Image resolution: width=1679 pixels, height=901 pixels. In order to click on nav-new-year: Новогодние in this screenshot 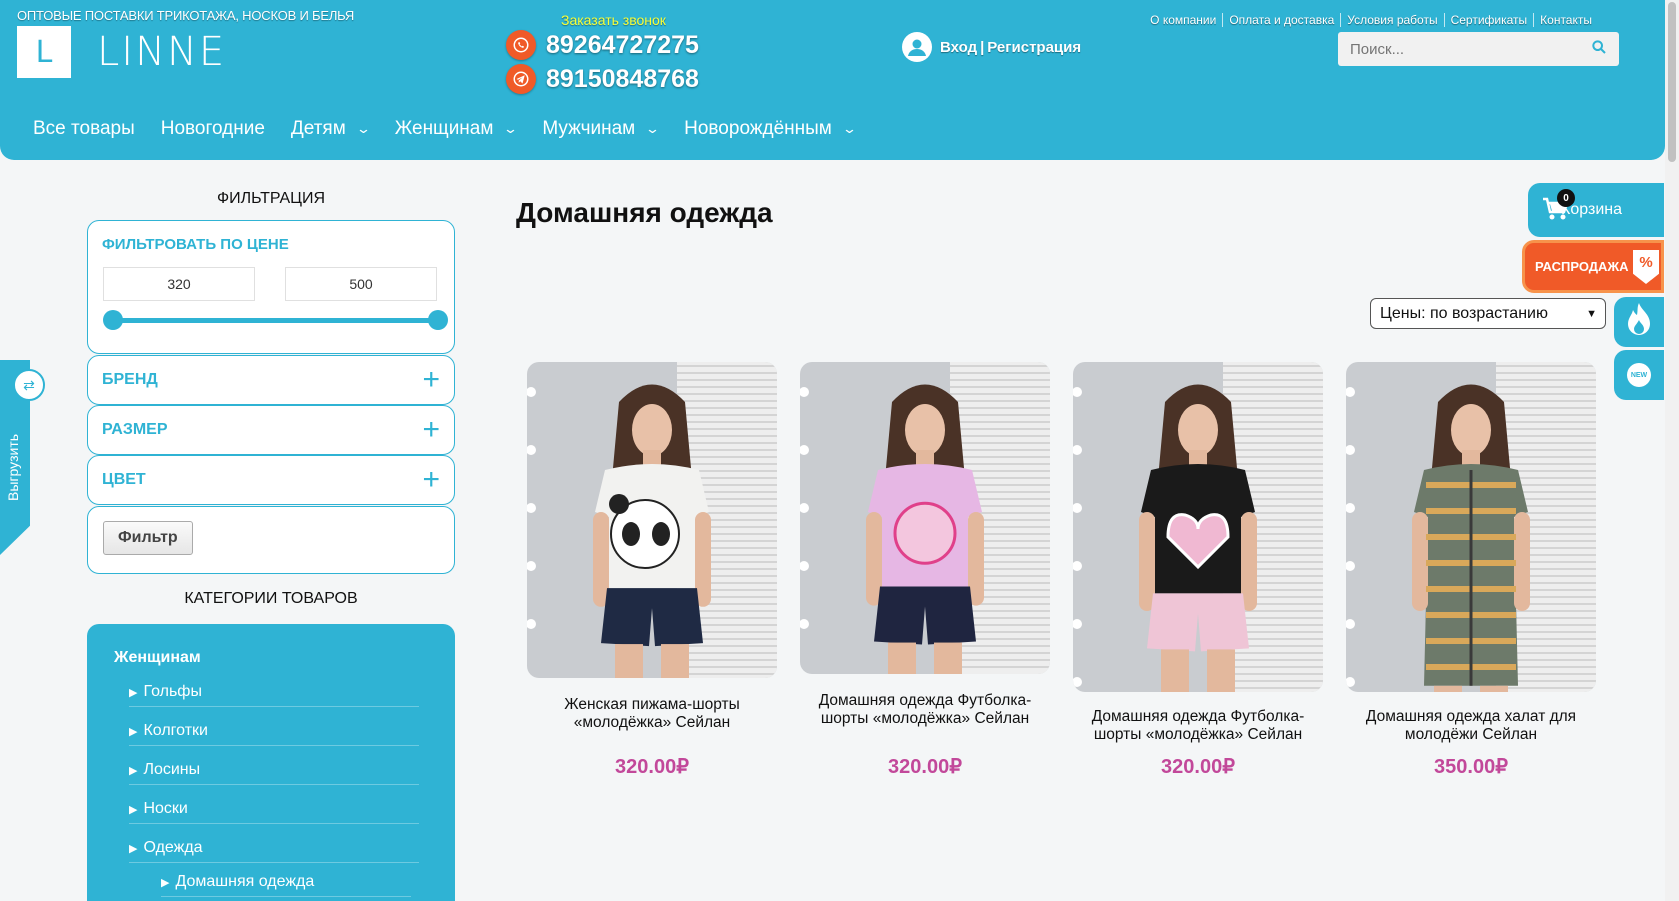, I will do `click(213, 129)`.